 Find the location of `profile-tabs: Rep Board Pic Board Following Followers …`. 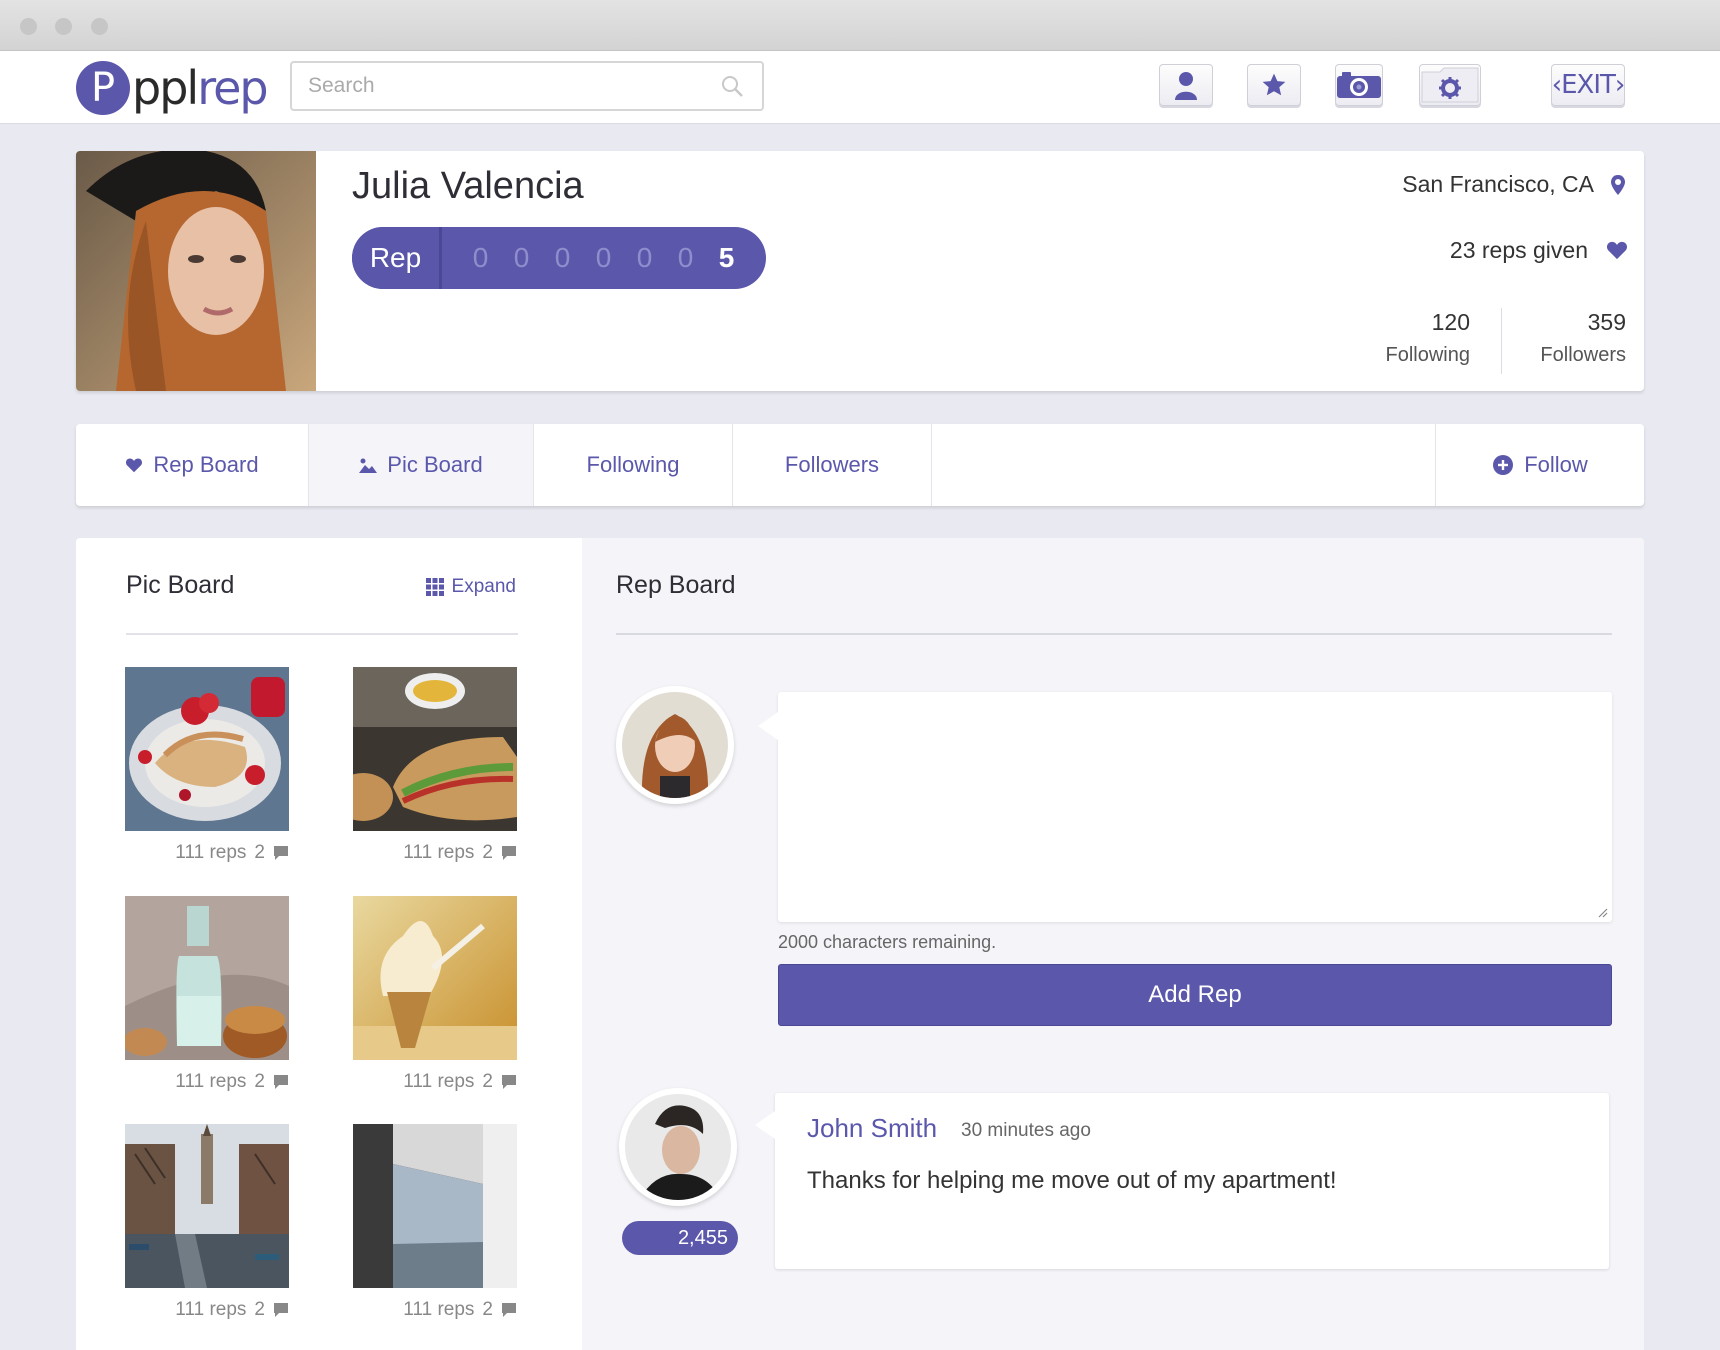

profile-tabs: Rep Board Pic Board Following Followers … is located at coordinates (860, 465).